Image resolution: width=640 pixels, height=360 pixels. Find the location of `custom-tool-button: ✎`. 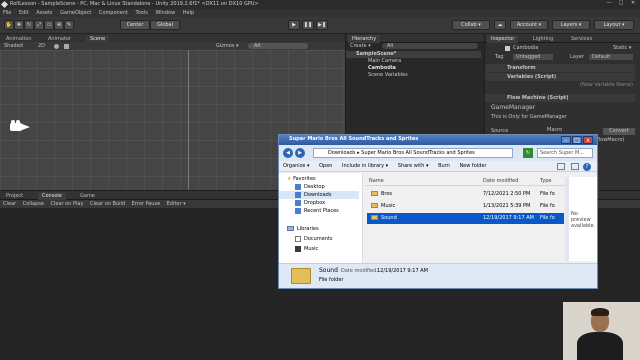

custom-tool-button: ✎ is located at coordinates (69, 25).